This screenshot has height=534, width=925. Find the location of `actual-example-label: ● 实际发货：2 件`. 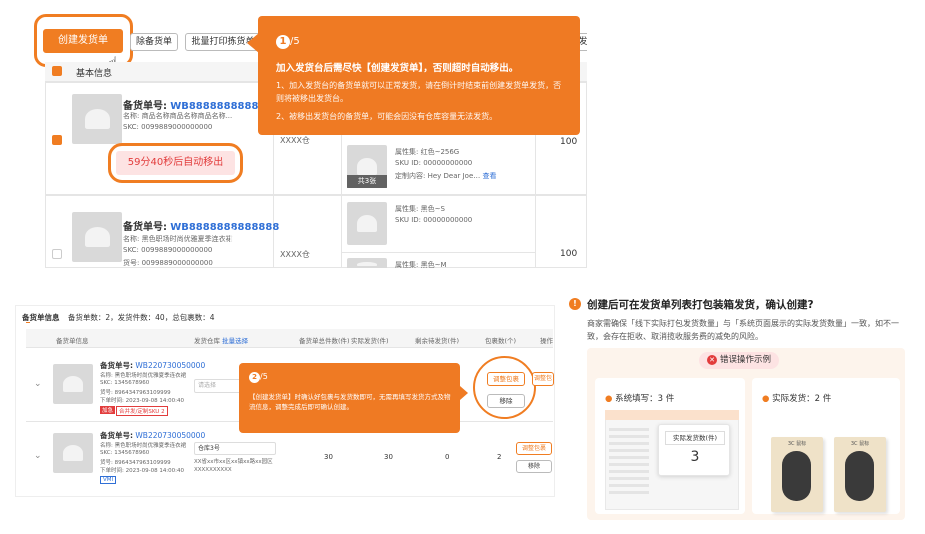

actual-example-label: ● 实际发货：2 件 is located at coordinates (797, 399).